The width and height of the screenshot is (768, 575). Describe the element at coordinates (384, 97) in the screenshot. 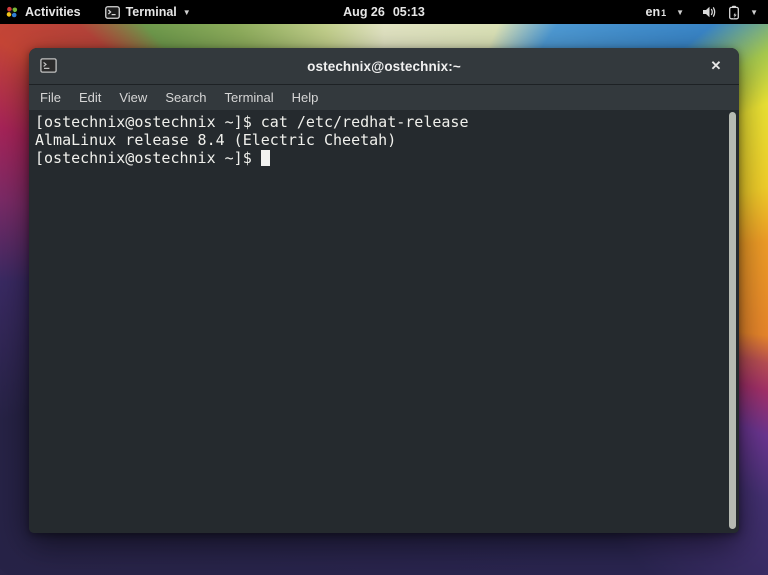

I see `terminal-menubar: File Edit View Search Terminal Help` at that location.